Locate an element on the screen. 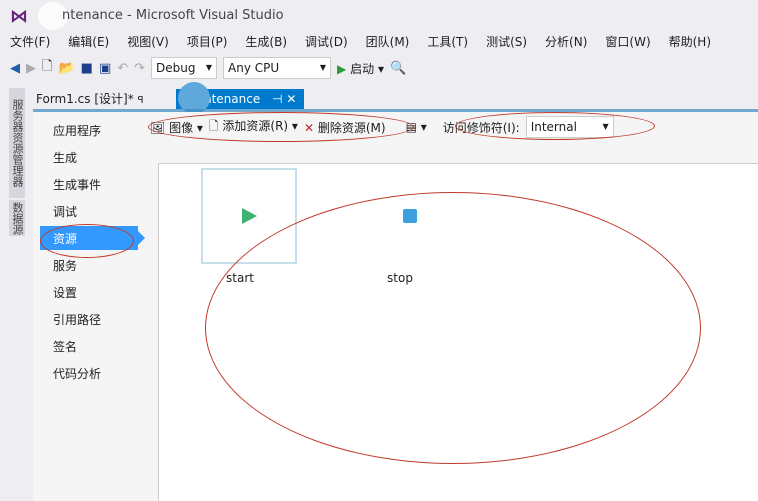  play-icon: ▶ is located at coordinates (342, 68).